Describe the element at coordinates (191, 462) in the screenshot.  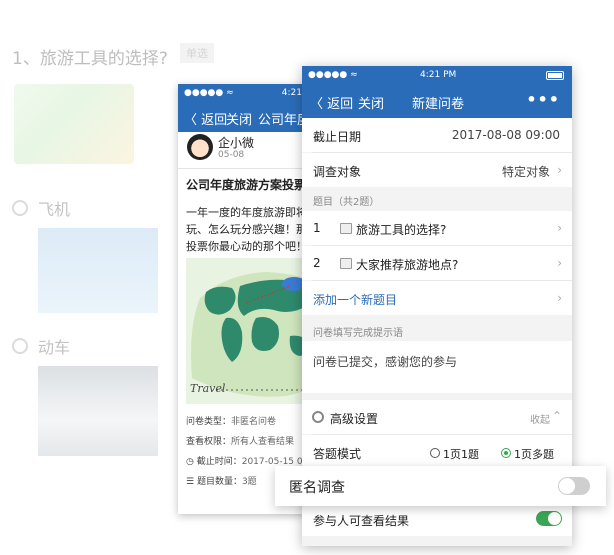
I see `clock-icon: ◷` at that location.